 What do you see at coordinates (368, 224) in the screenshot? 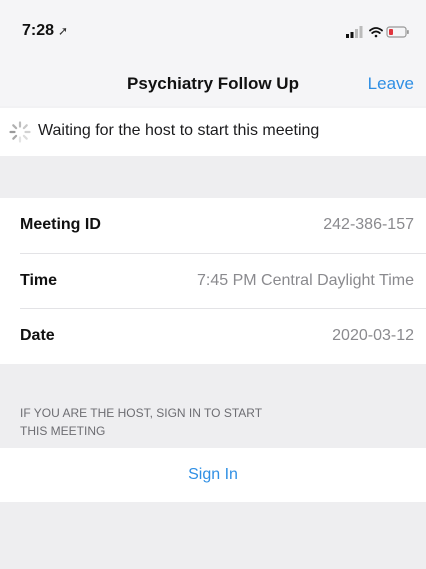
I see `meeting-id-value: 242-386-157` at bounding box center [368, 224].